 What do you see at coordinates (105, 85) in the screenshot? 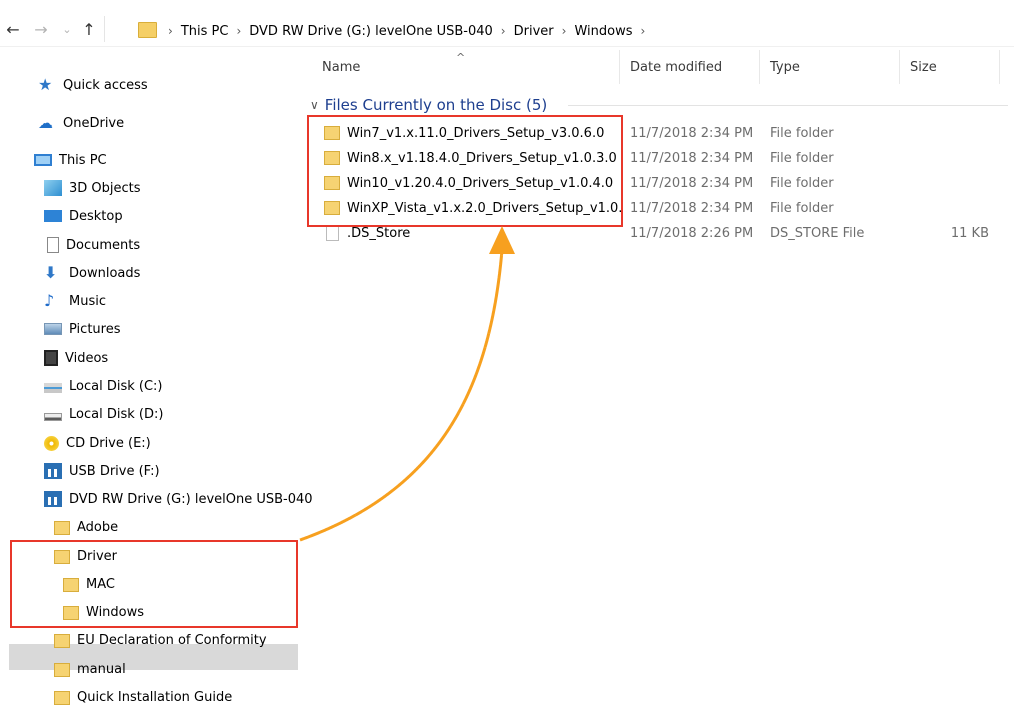
I see `sidebar-item-label: Quick access` at bounding box center [105, 85].